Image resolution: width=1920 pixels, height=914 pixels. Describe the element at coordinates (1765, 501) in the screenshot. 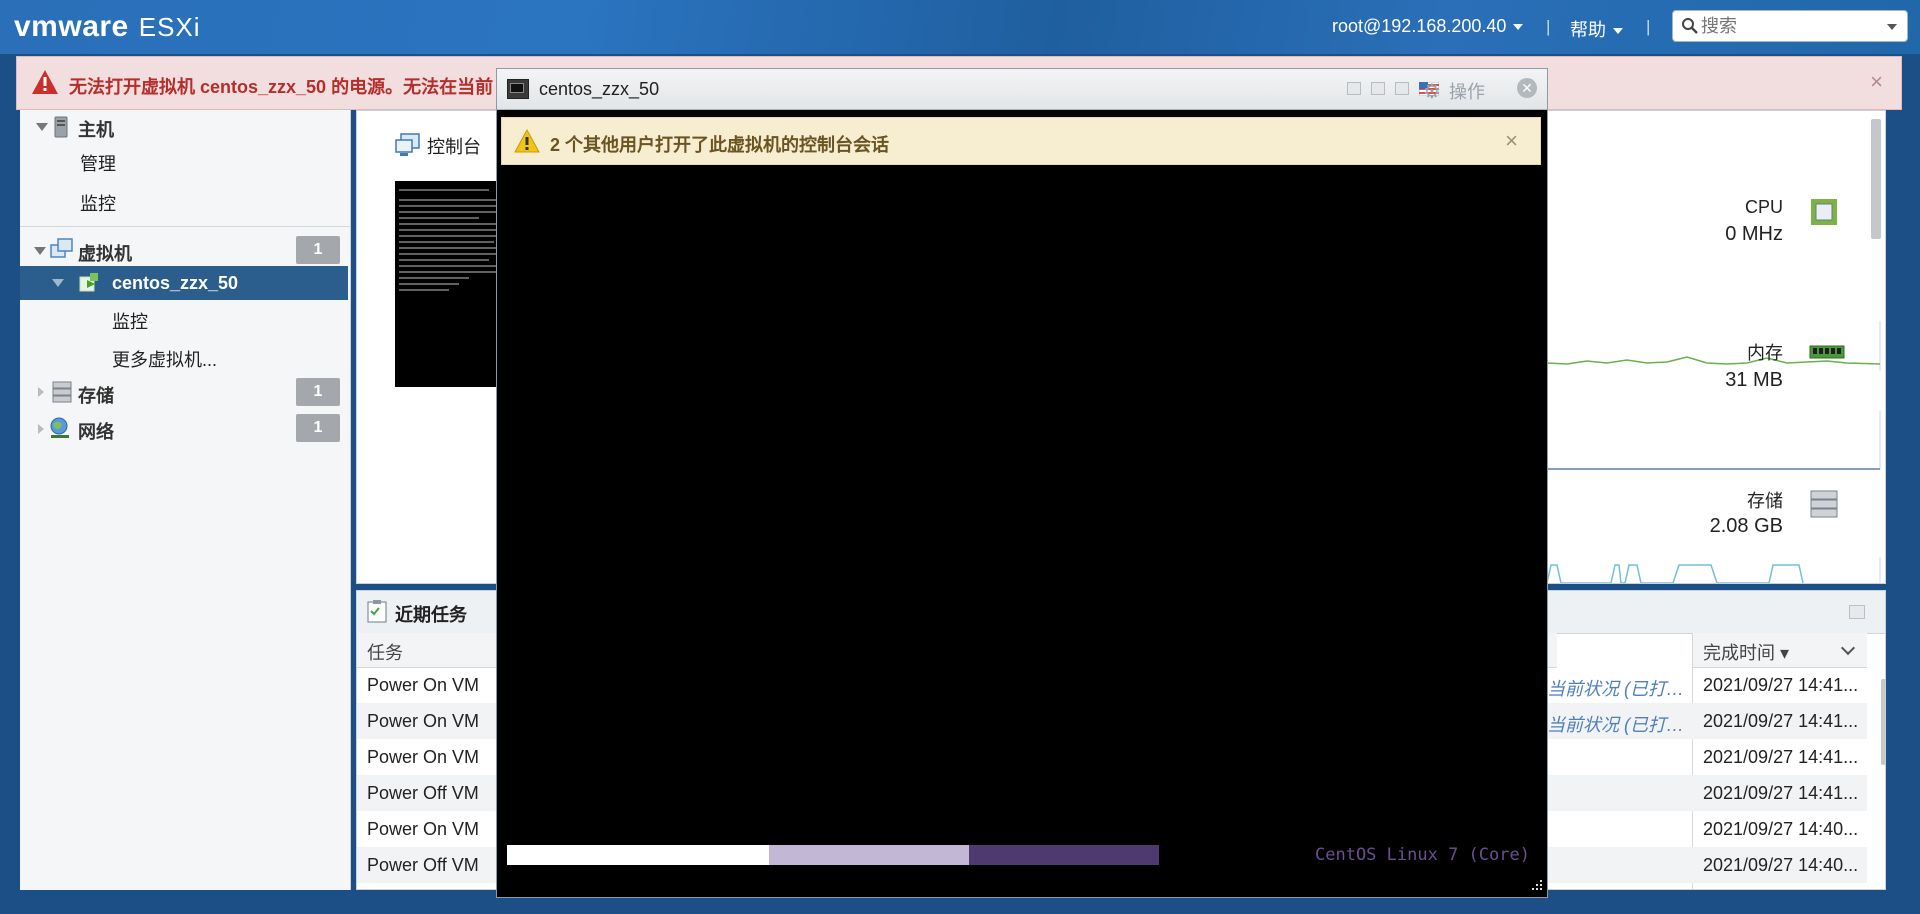

I see `storage-label: 存储` at that location.